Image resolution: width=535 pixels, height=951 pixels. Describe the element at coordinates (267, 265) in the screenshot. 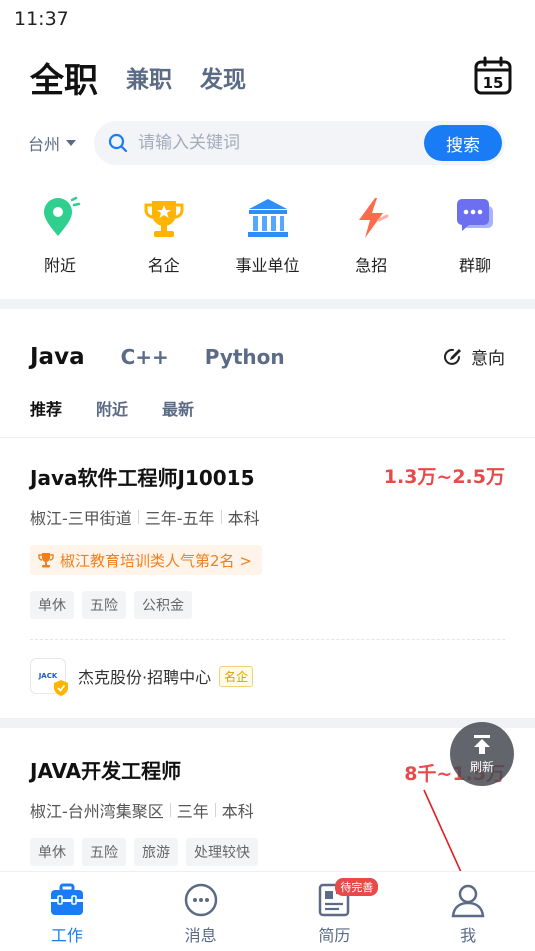

I see `quick-link-label: 事业单位` at that location.